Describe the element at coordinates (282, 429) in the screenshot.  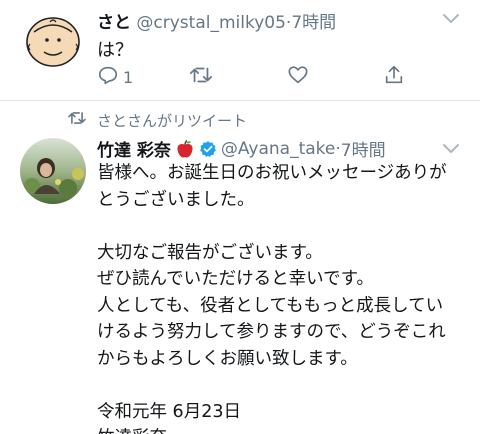
I see `tweet-line: 竹達彩奈` at that location.